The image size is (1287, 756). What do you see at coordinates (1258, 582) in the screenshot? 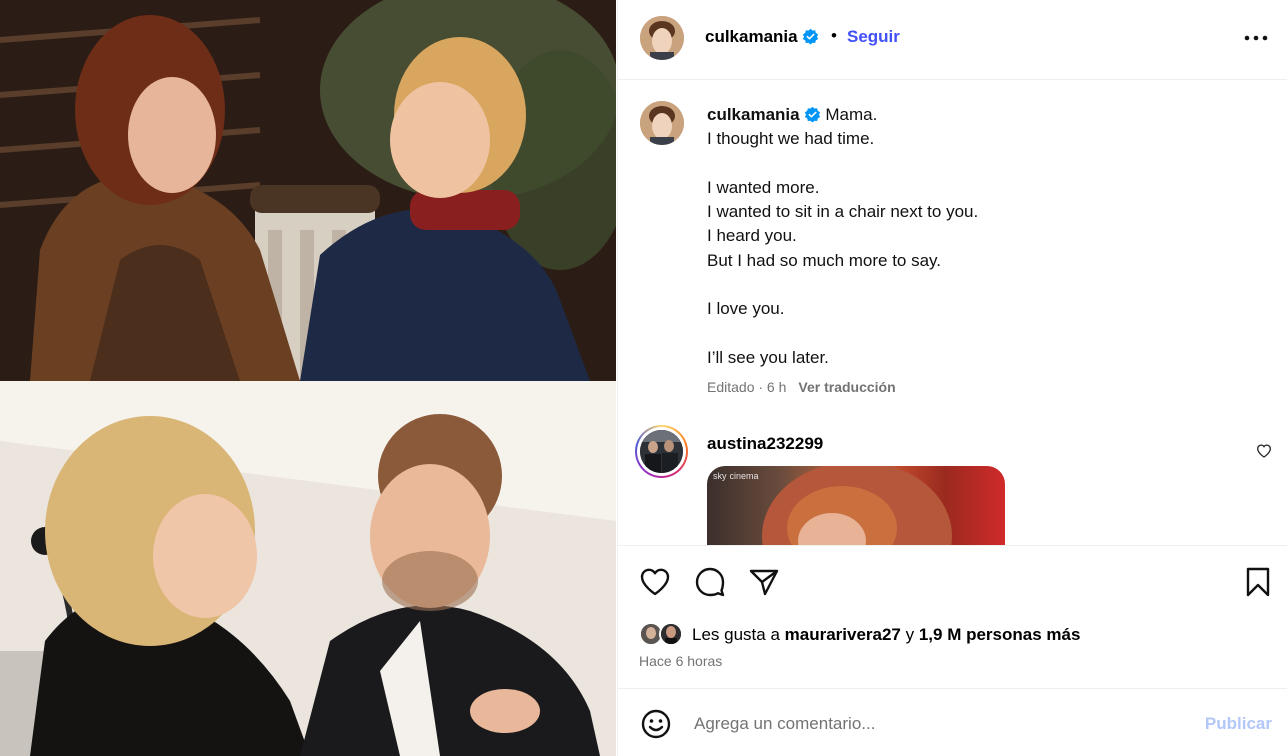
I see `bookmark-icon` at bounding box center [1258, 582].